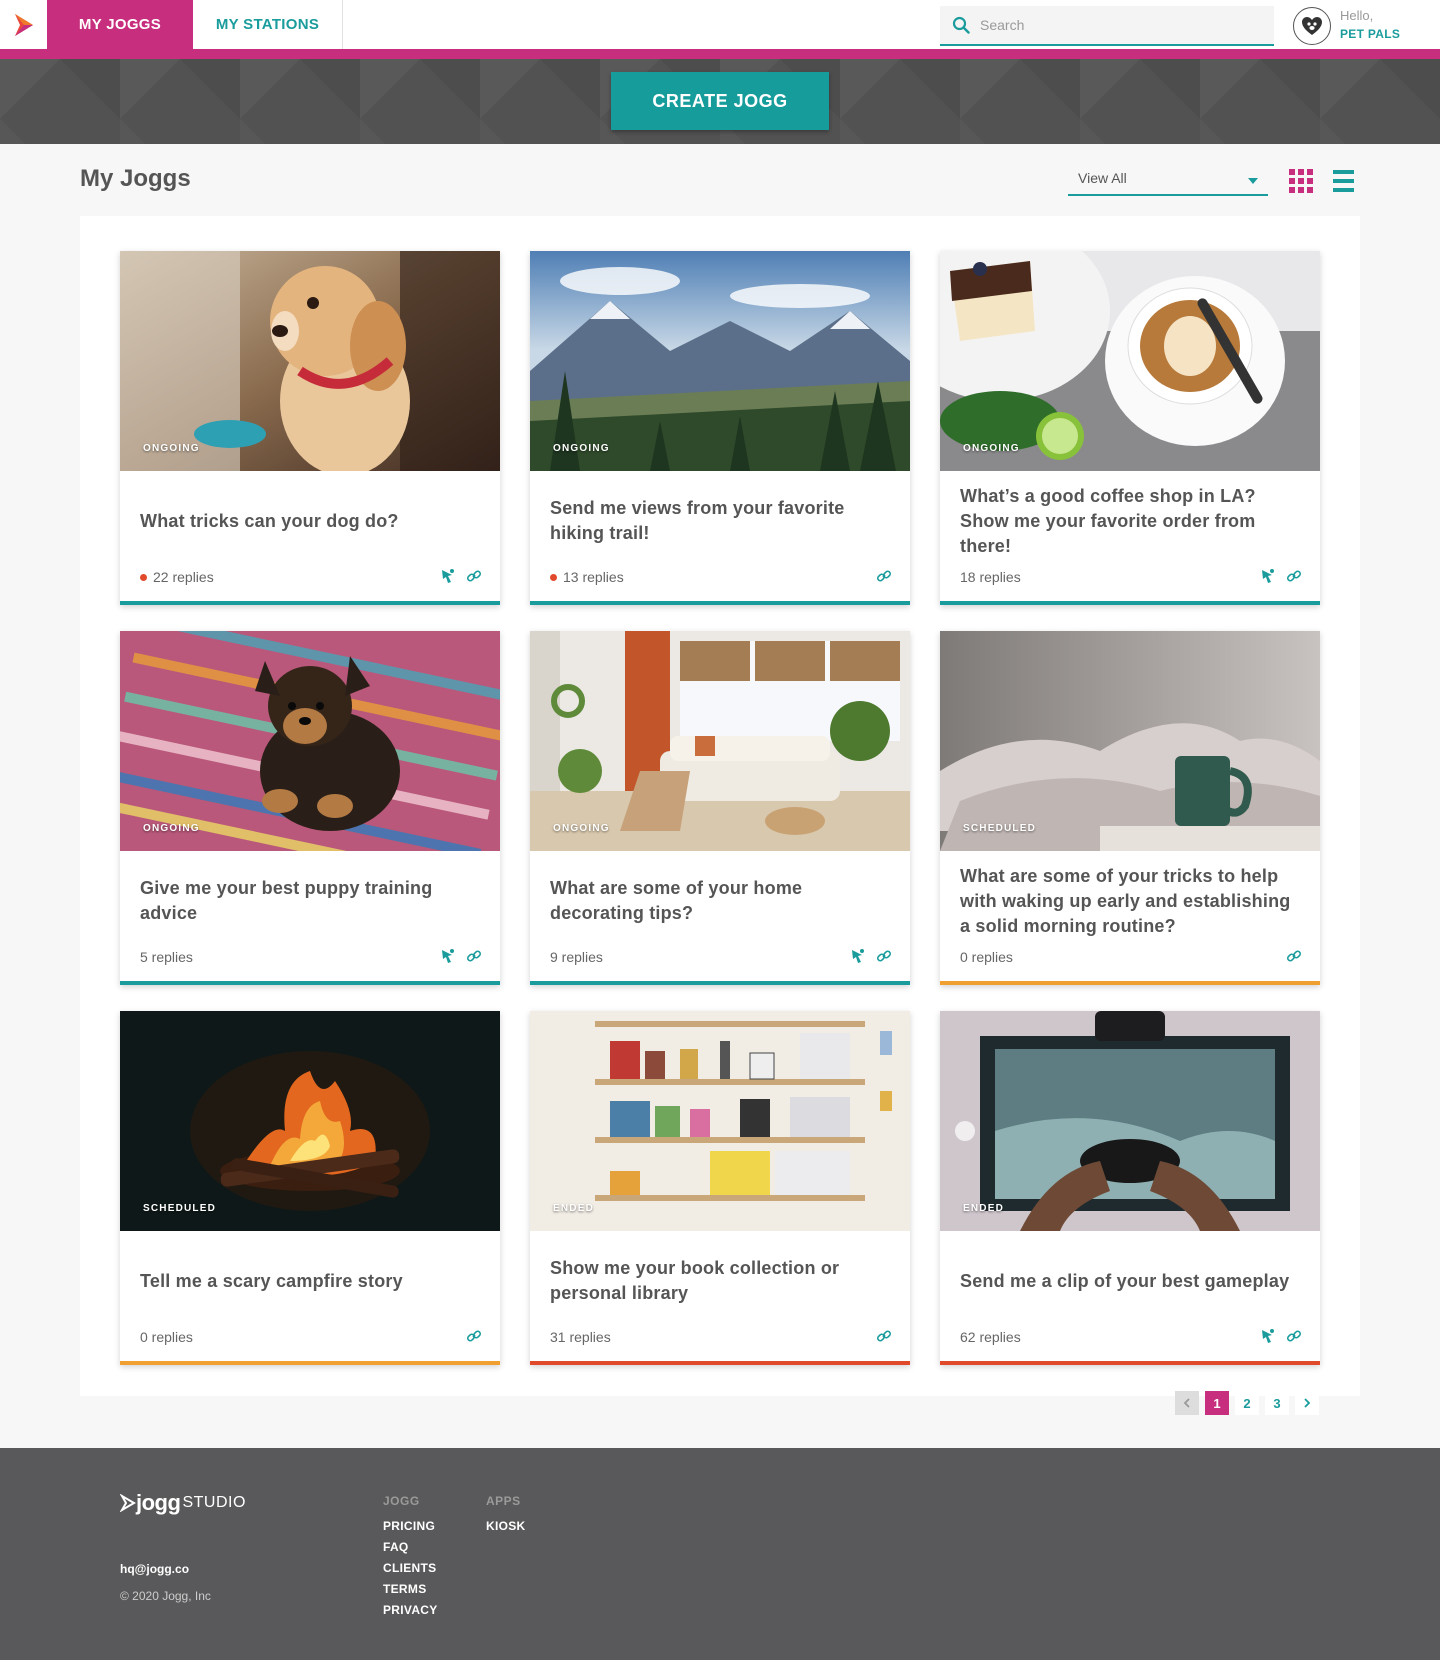 The width and height of the screenshot is (1440, 1660). What do you see at coordinates (1120, 25) in the screenshot?
I see `search-input` at bounding box center [1120, 25].